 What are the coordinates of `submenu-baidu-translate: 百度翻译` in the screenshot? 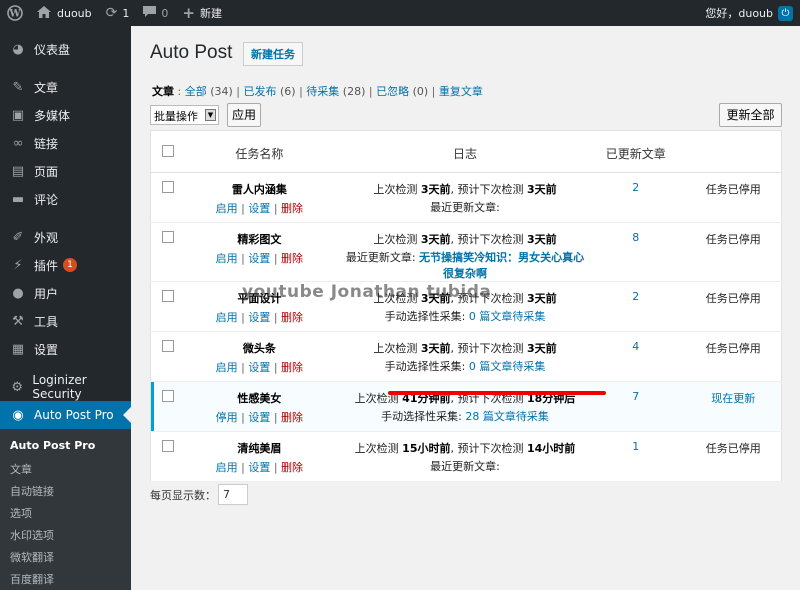 It's located at (65, 578).